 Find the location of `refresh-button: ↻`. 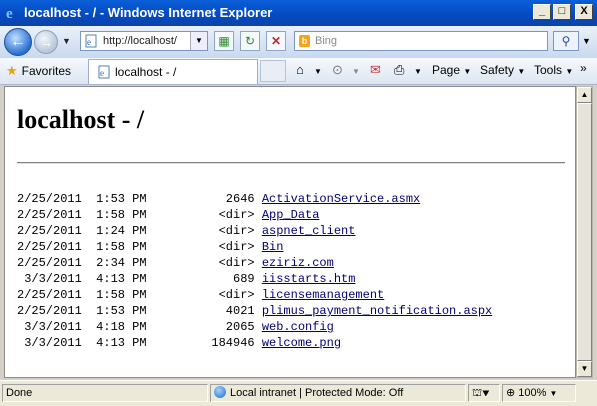

refresh-button: ↻ is located at coordinates (250, 41).